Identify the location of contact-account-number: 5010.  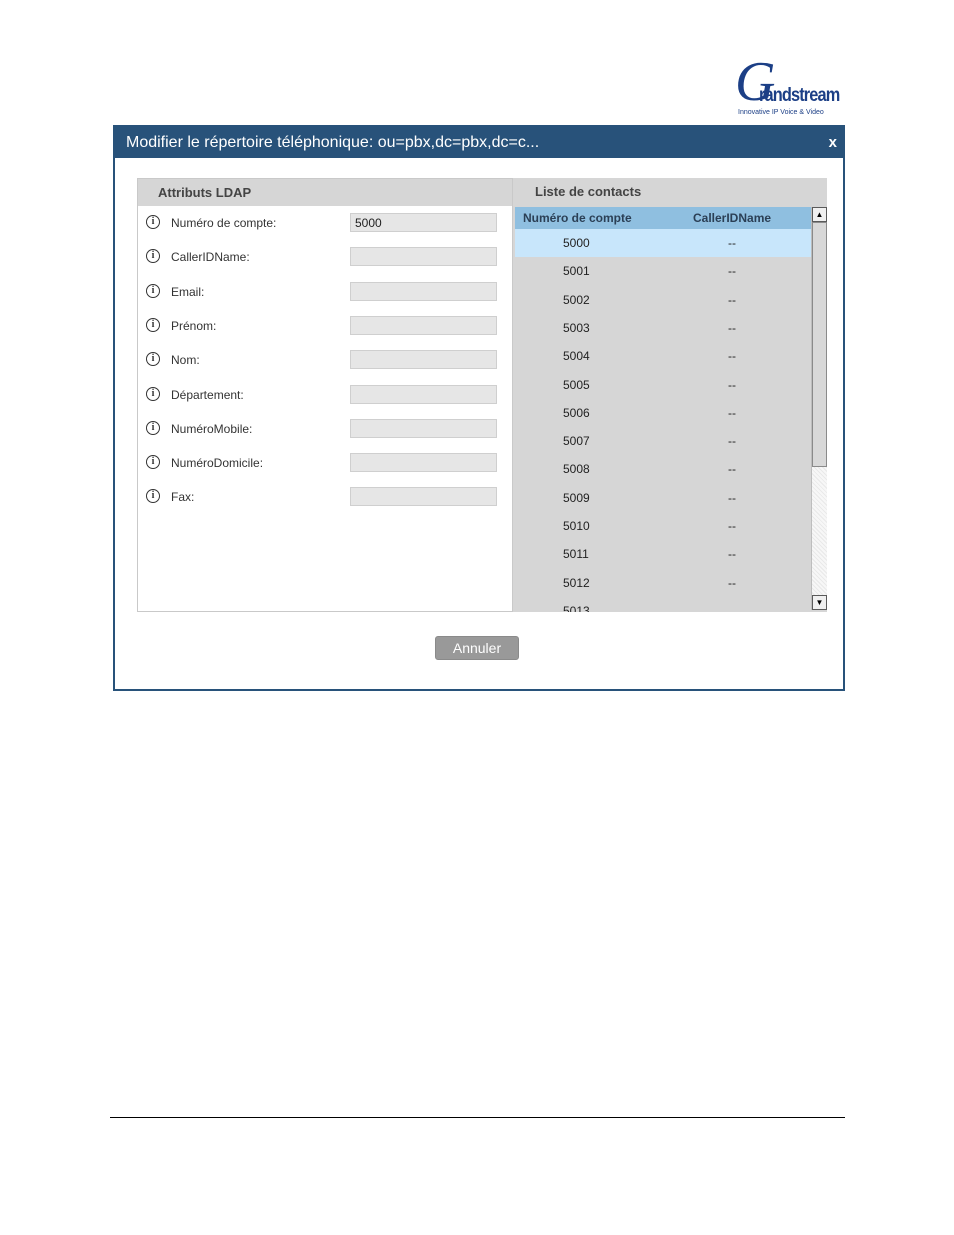
(576, 526).